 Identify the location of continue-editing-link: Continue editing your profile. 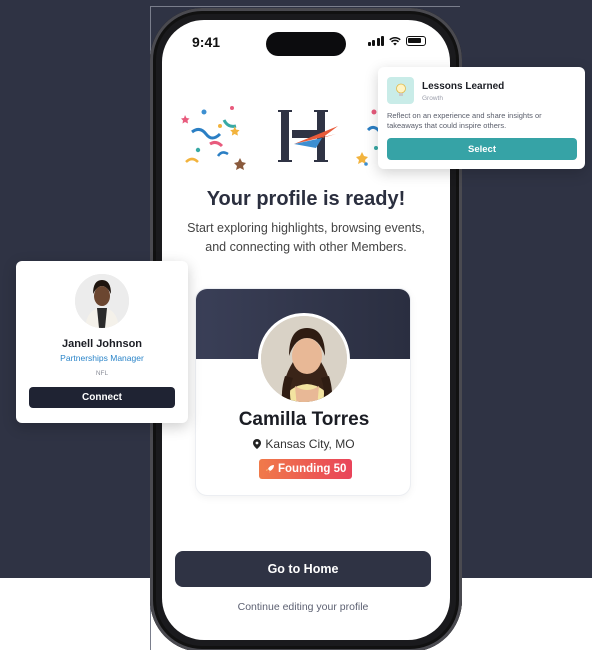
(303, 607).